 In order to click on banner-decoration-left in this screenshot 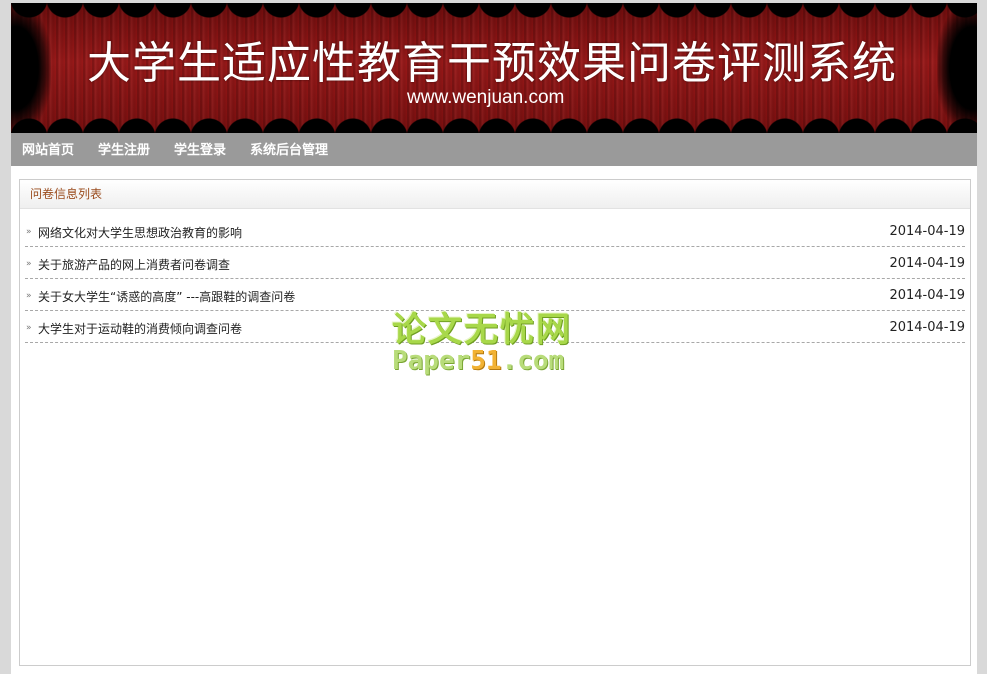, I will do `click(31, 68)`.